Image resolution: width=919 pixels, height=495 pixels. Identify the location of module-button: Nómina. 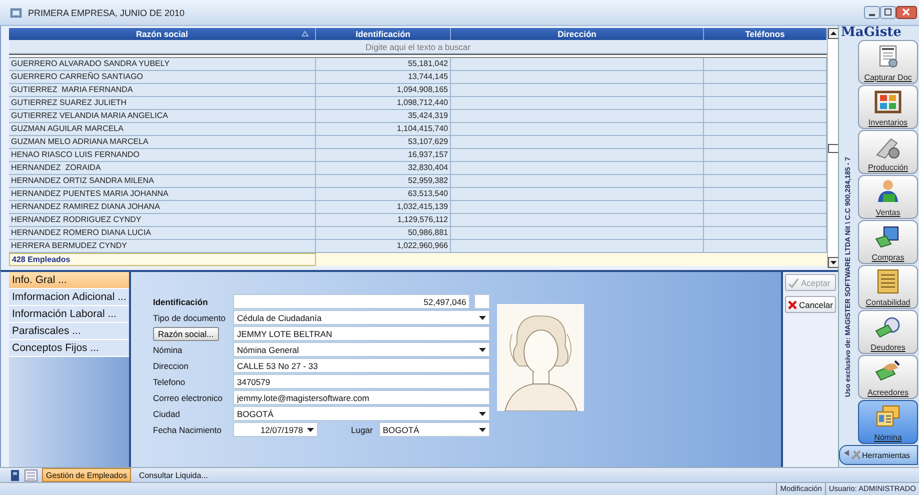
(888, 422).